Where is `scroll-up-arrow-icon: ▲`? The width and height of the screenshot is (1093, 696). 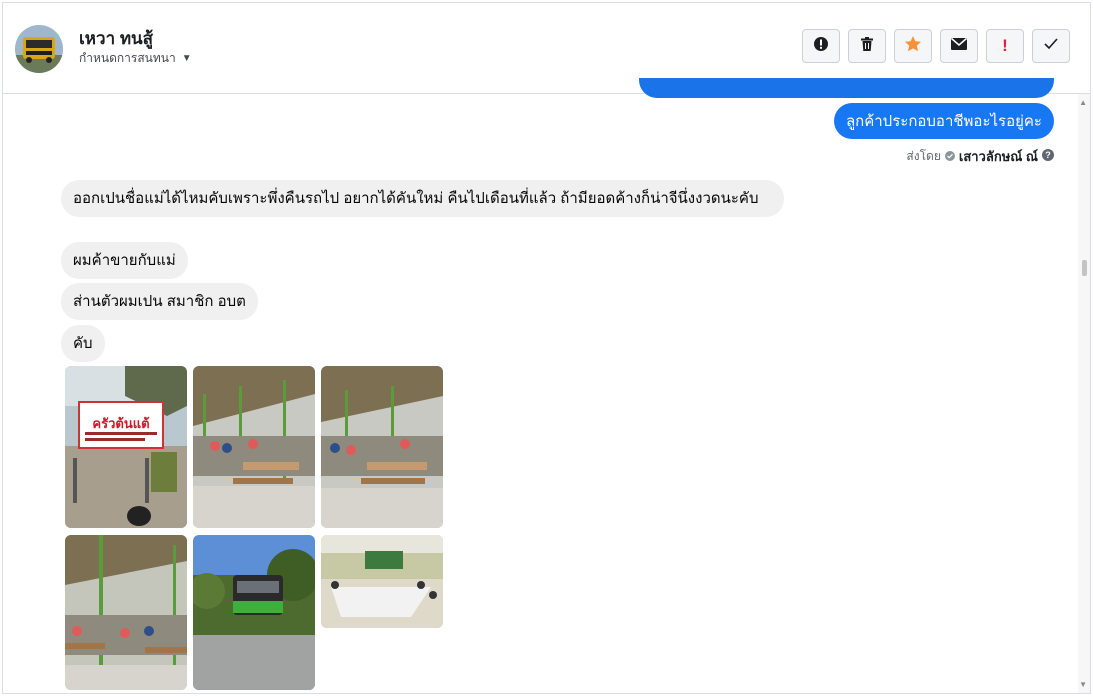
scroll-up-arrow-icon: ▲ is located at coordinates (1083, 102).